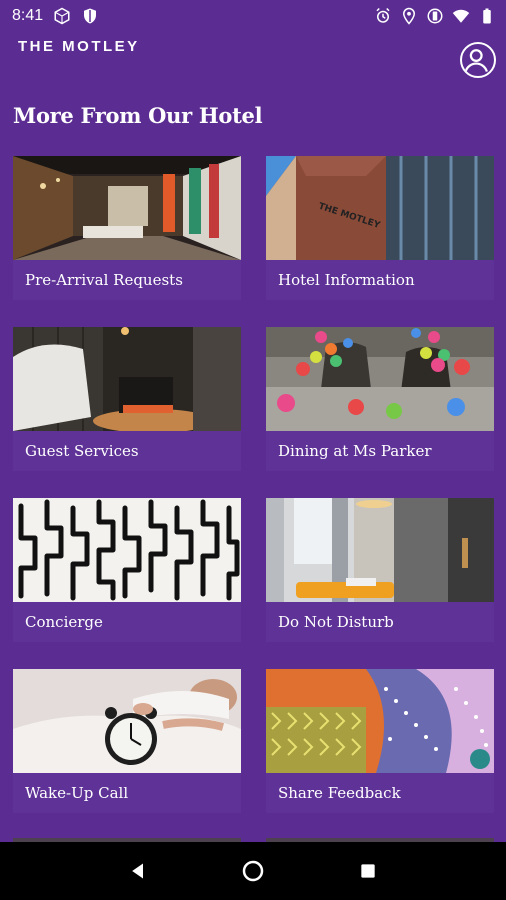 This screenshot has width=506, height=900. What do you see at coordinates (138, 115) in the screenshot?
I see `page-title: More From Our Hotel` at bounding box center [138, 115].